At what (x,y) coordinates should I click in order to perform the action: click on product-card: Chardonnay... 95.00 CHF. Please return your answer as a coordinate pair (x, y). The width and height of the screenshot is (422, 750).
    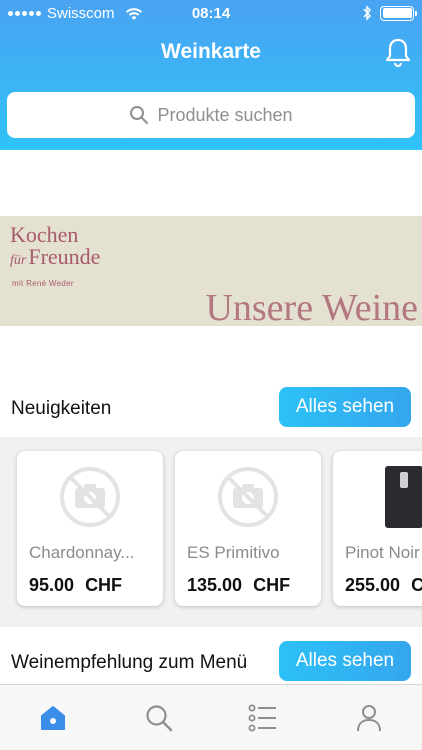
    Looking at the image, I should click on (90, 528).